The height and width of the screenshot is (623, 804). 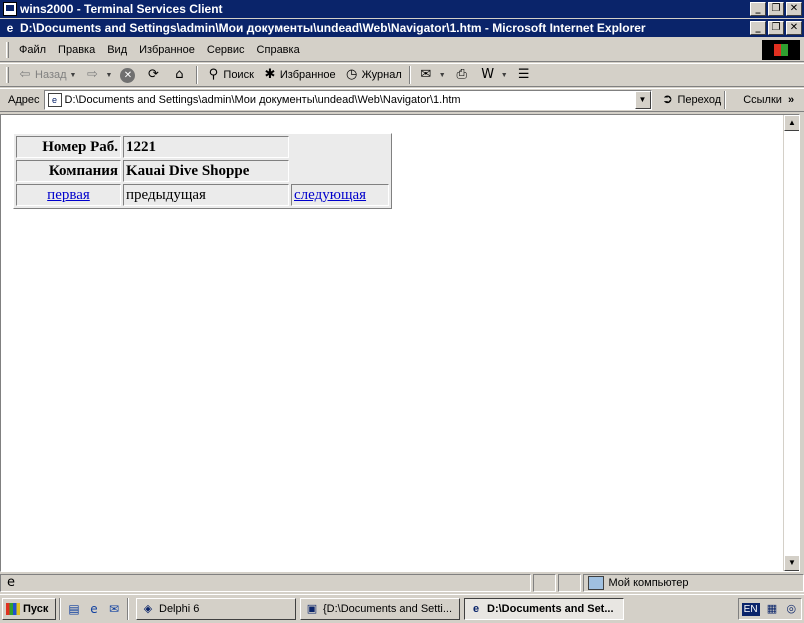 I want to click on home-button: ⌂, so click(x=180, y=75).